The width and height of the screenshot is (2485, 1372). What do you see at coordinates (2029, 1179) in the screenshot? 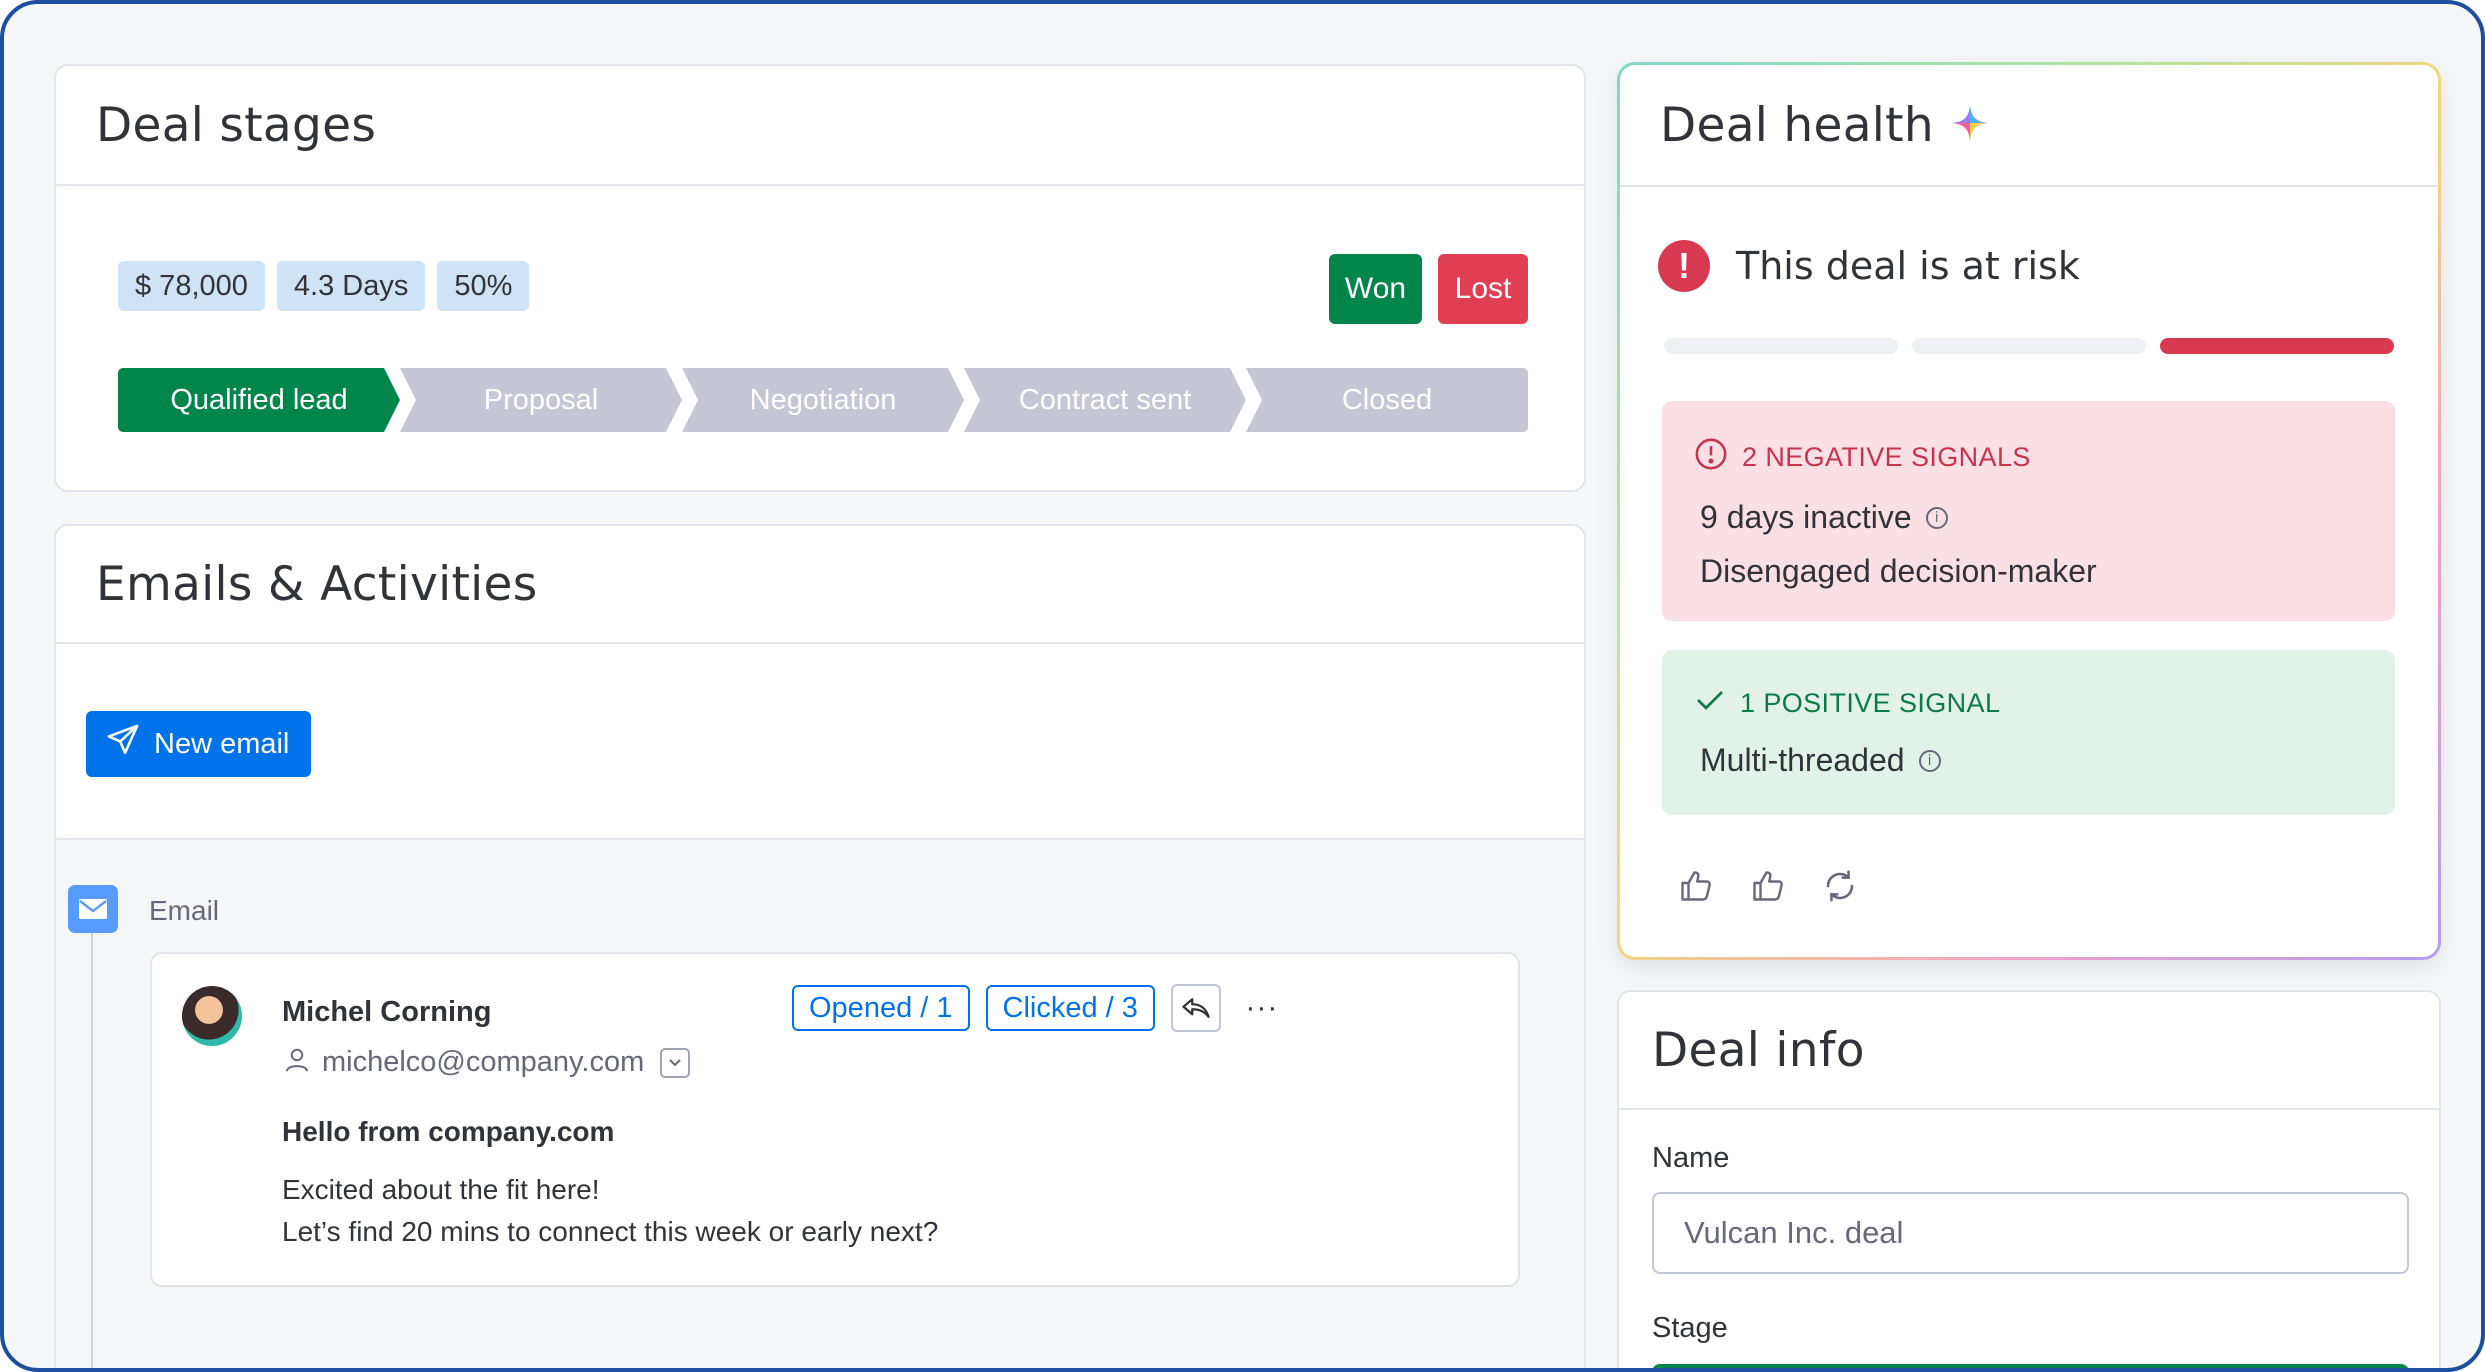
I see `deal-info-card: Deal info Name Stage` at bounding box center [2029, 1179].